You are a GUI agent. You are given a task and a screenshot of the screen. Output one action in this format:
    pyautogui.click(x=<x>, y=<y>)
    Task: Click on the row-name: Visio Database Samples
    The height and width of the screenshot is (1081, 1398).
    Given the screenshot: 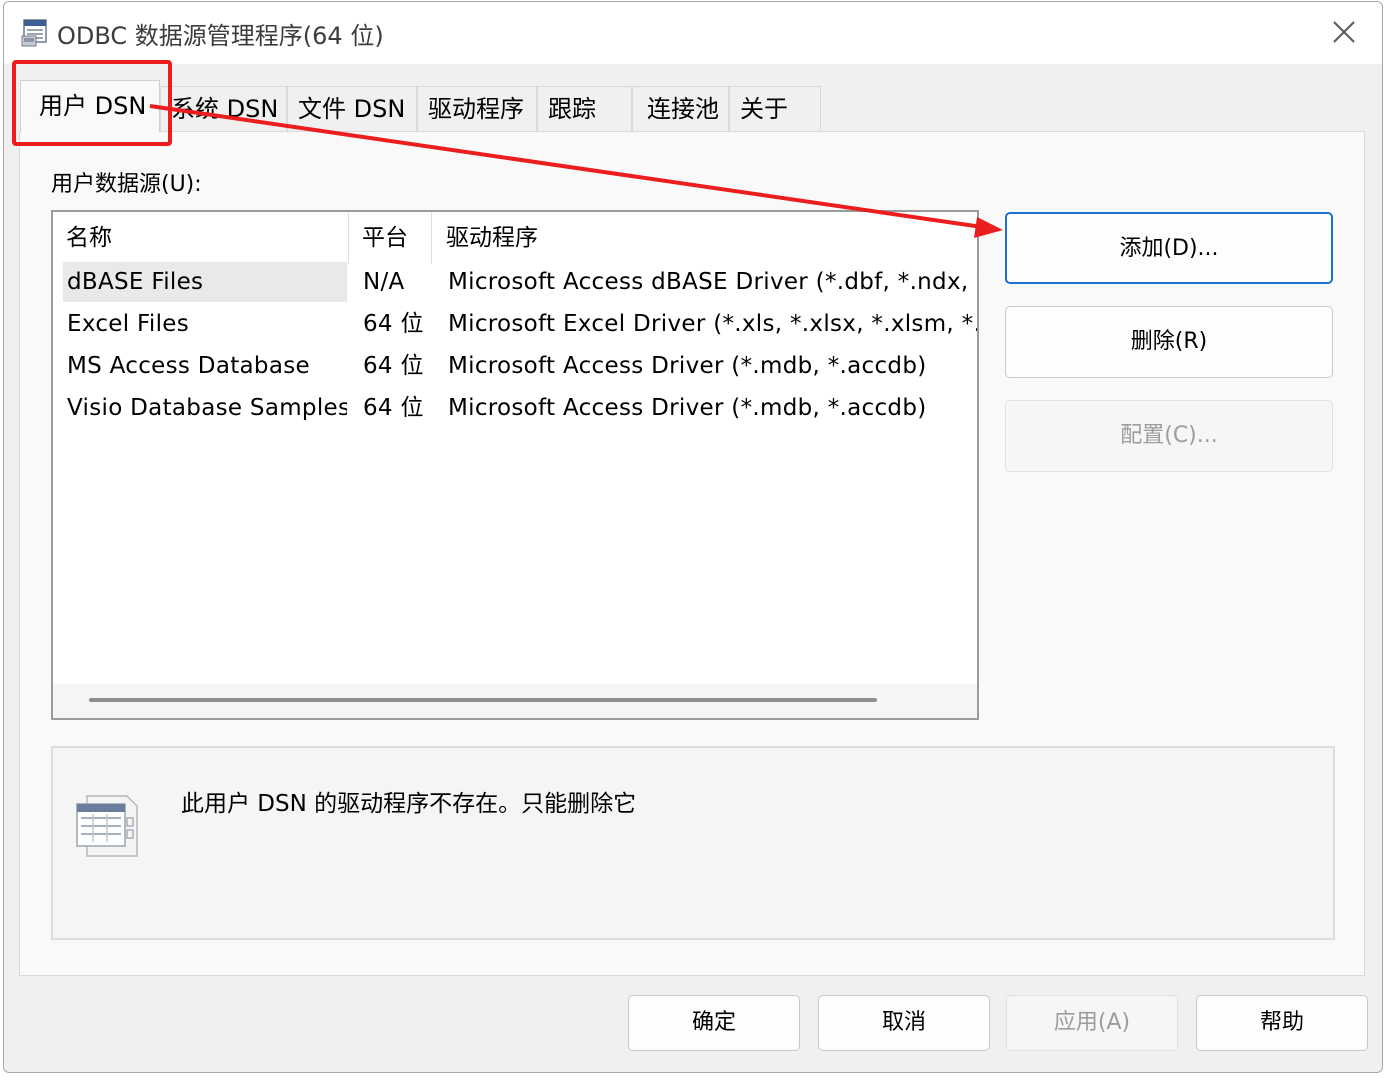 What is the action you would take?
    pyautogui.click(x=207, y=408)
    